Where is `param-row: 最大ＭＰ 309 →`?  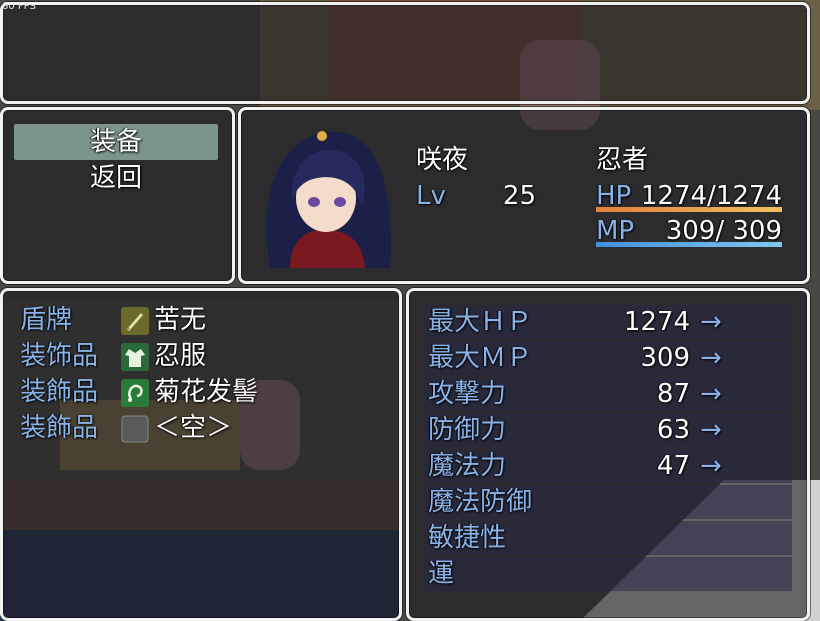 param-row: 最大ＭＰ 309 → is located at coordinates (608, 359).